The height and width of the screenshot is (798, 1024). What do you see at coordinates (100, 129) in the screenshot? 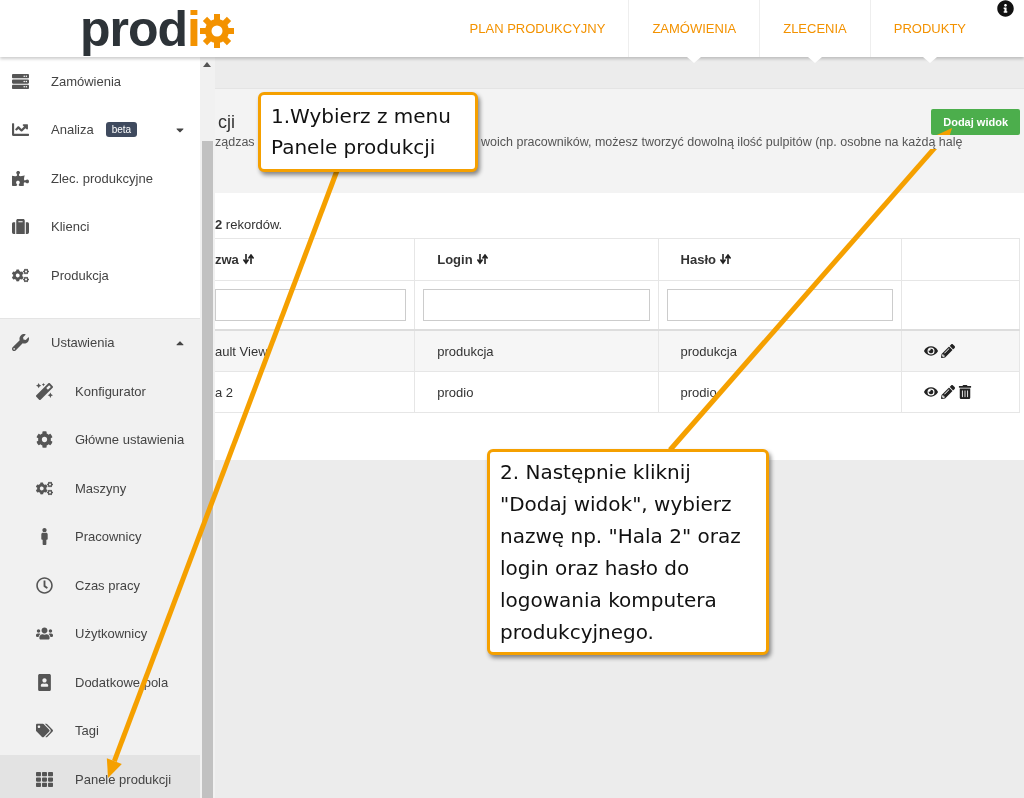
I see `sidebar-item: Analiza beta` at bounding box center [100, 129].